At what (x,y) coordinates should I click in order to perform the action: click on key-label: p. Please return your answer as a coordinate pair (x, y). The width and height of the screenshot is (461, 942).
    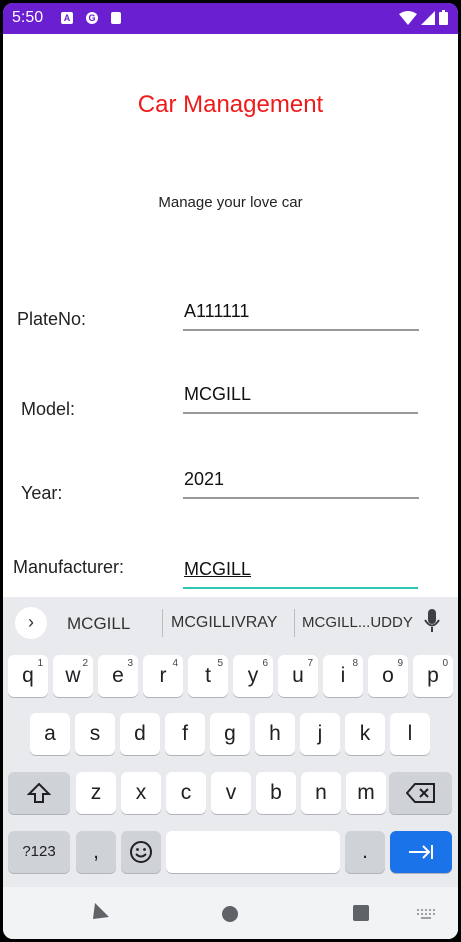
    Looking at the image, I should click on (433, 675).